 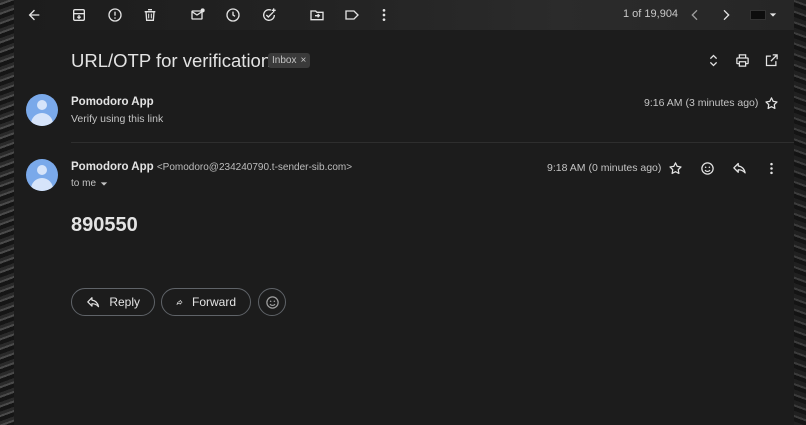 I want to click on expand-collapse-icon, so click(x=713, y=60).